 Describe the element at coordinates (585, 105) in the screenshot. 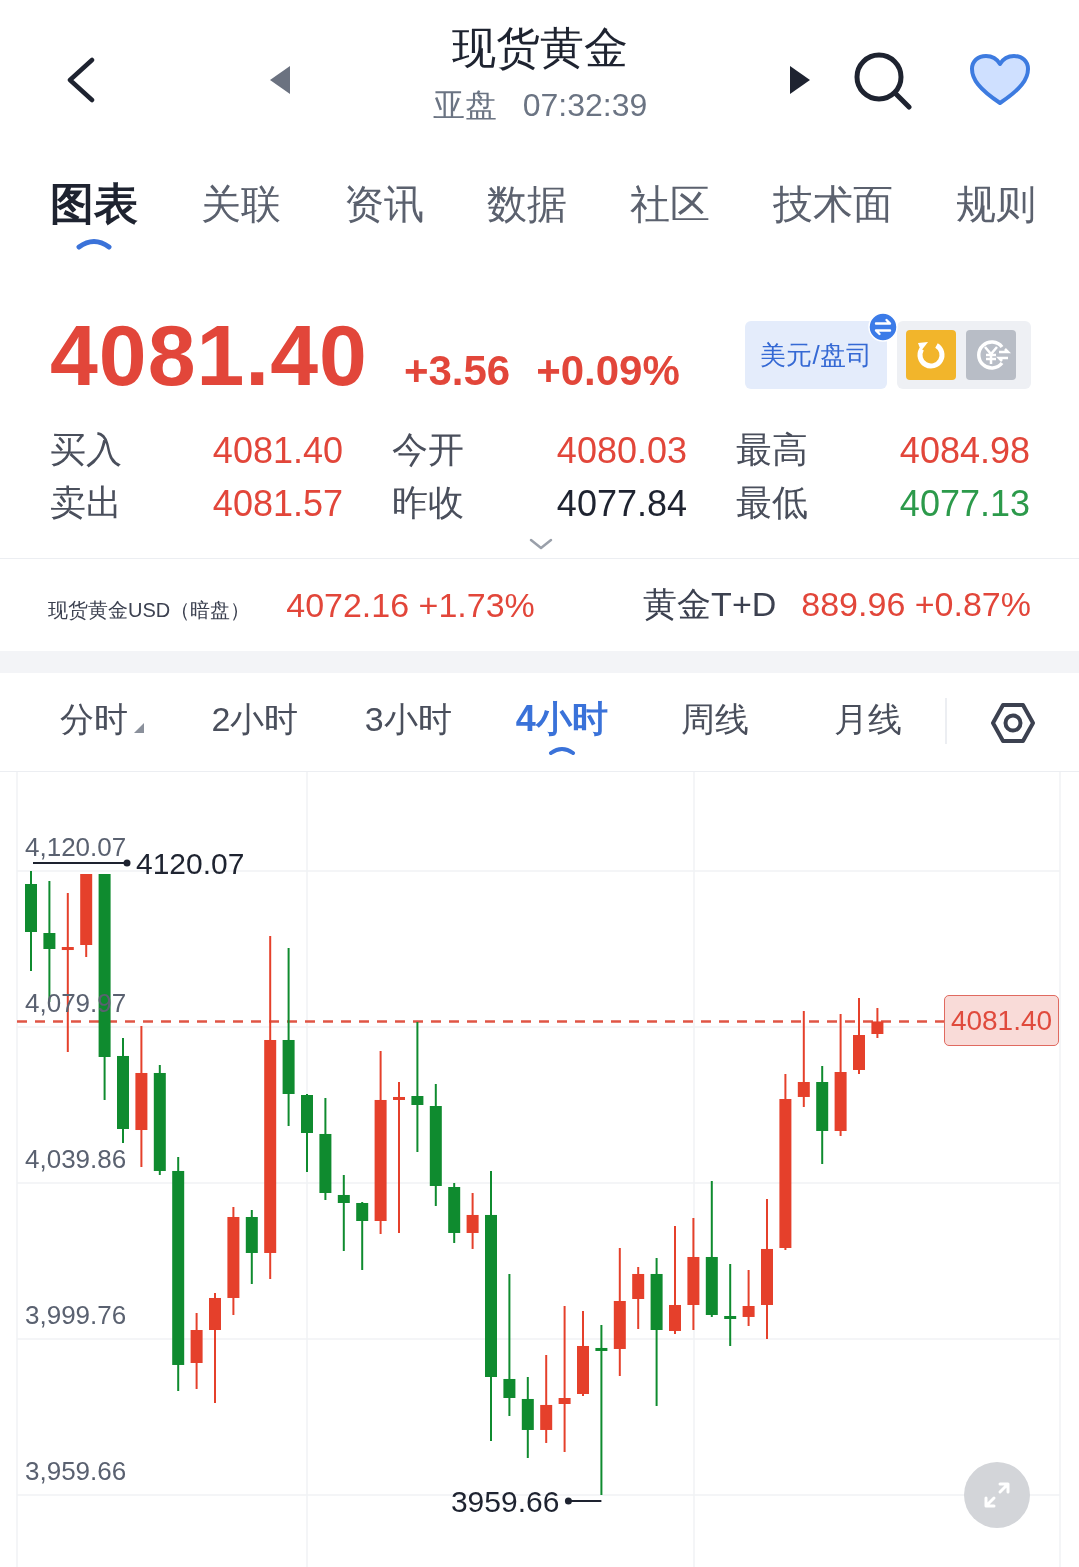

I see `time-label: 07:32:39` at that location.